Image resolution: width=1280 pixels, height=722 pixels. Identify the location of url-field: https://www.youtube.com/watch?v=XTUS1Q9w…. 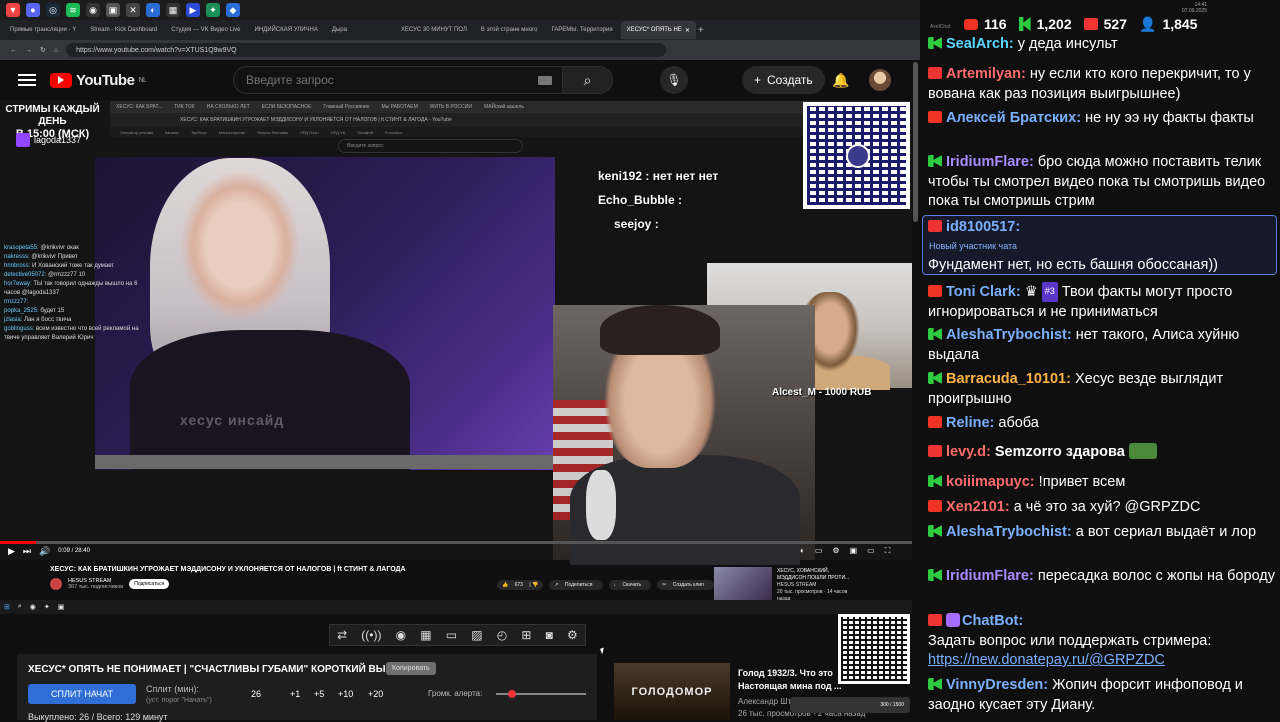
(366, 50).